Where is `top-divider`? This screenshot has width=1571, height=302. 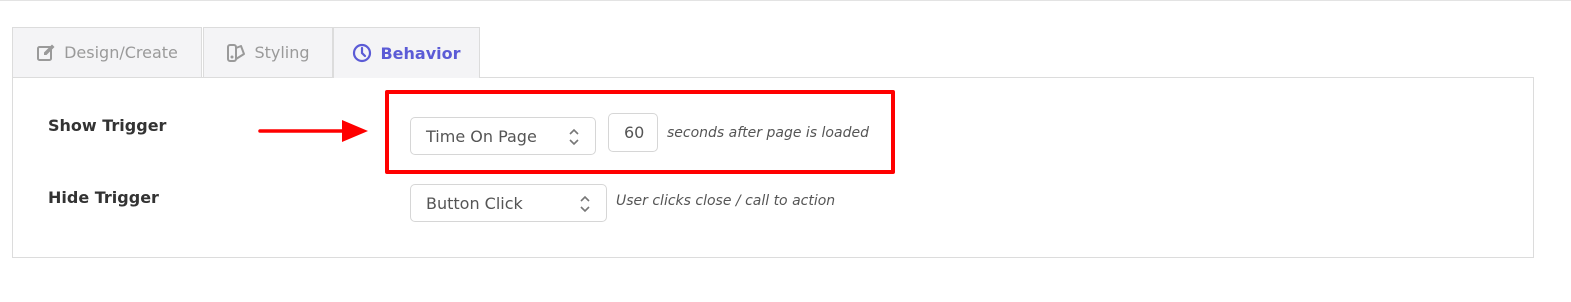 top-divider is located at coordinates (785, 0).